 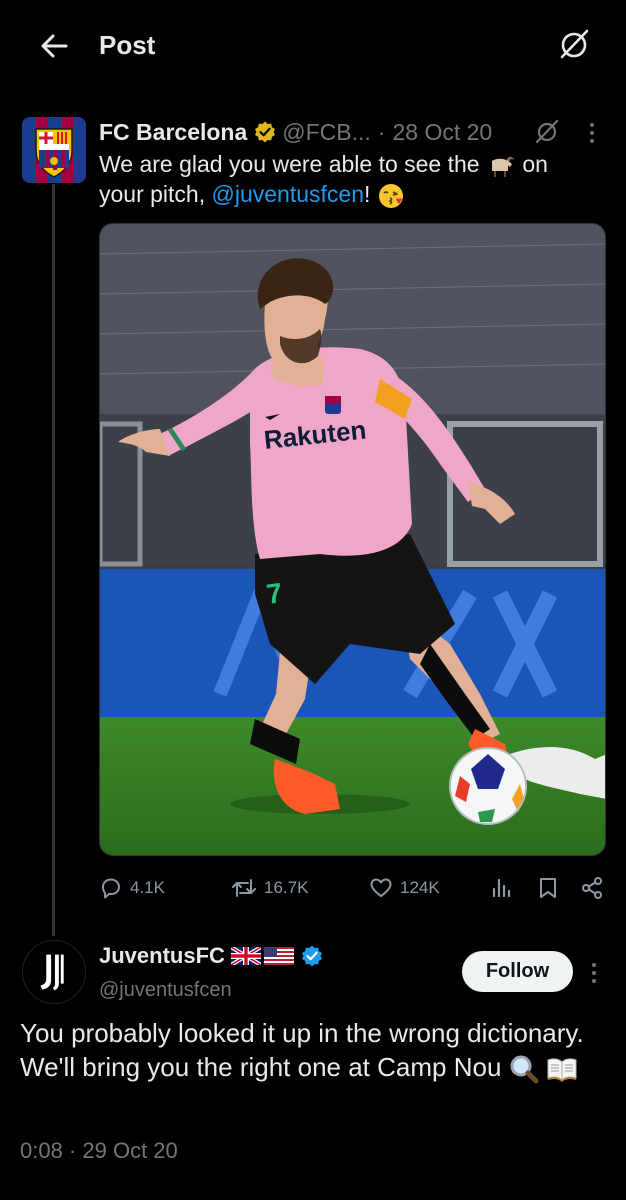 What do you see at coordinates (488, 786) in the screenshot?
I see `soccer-ball` at bounding box center [488, 786].